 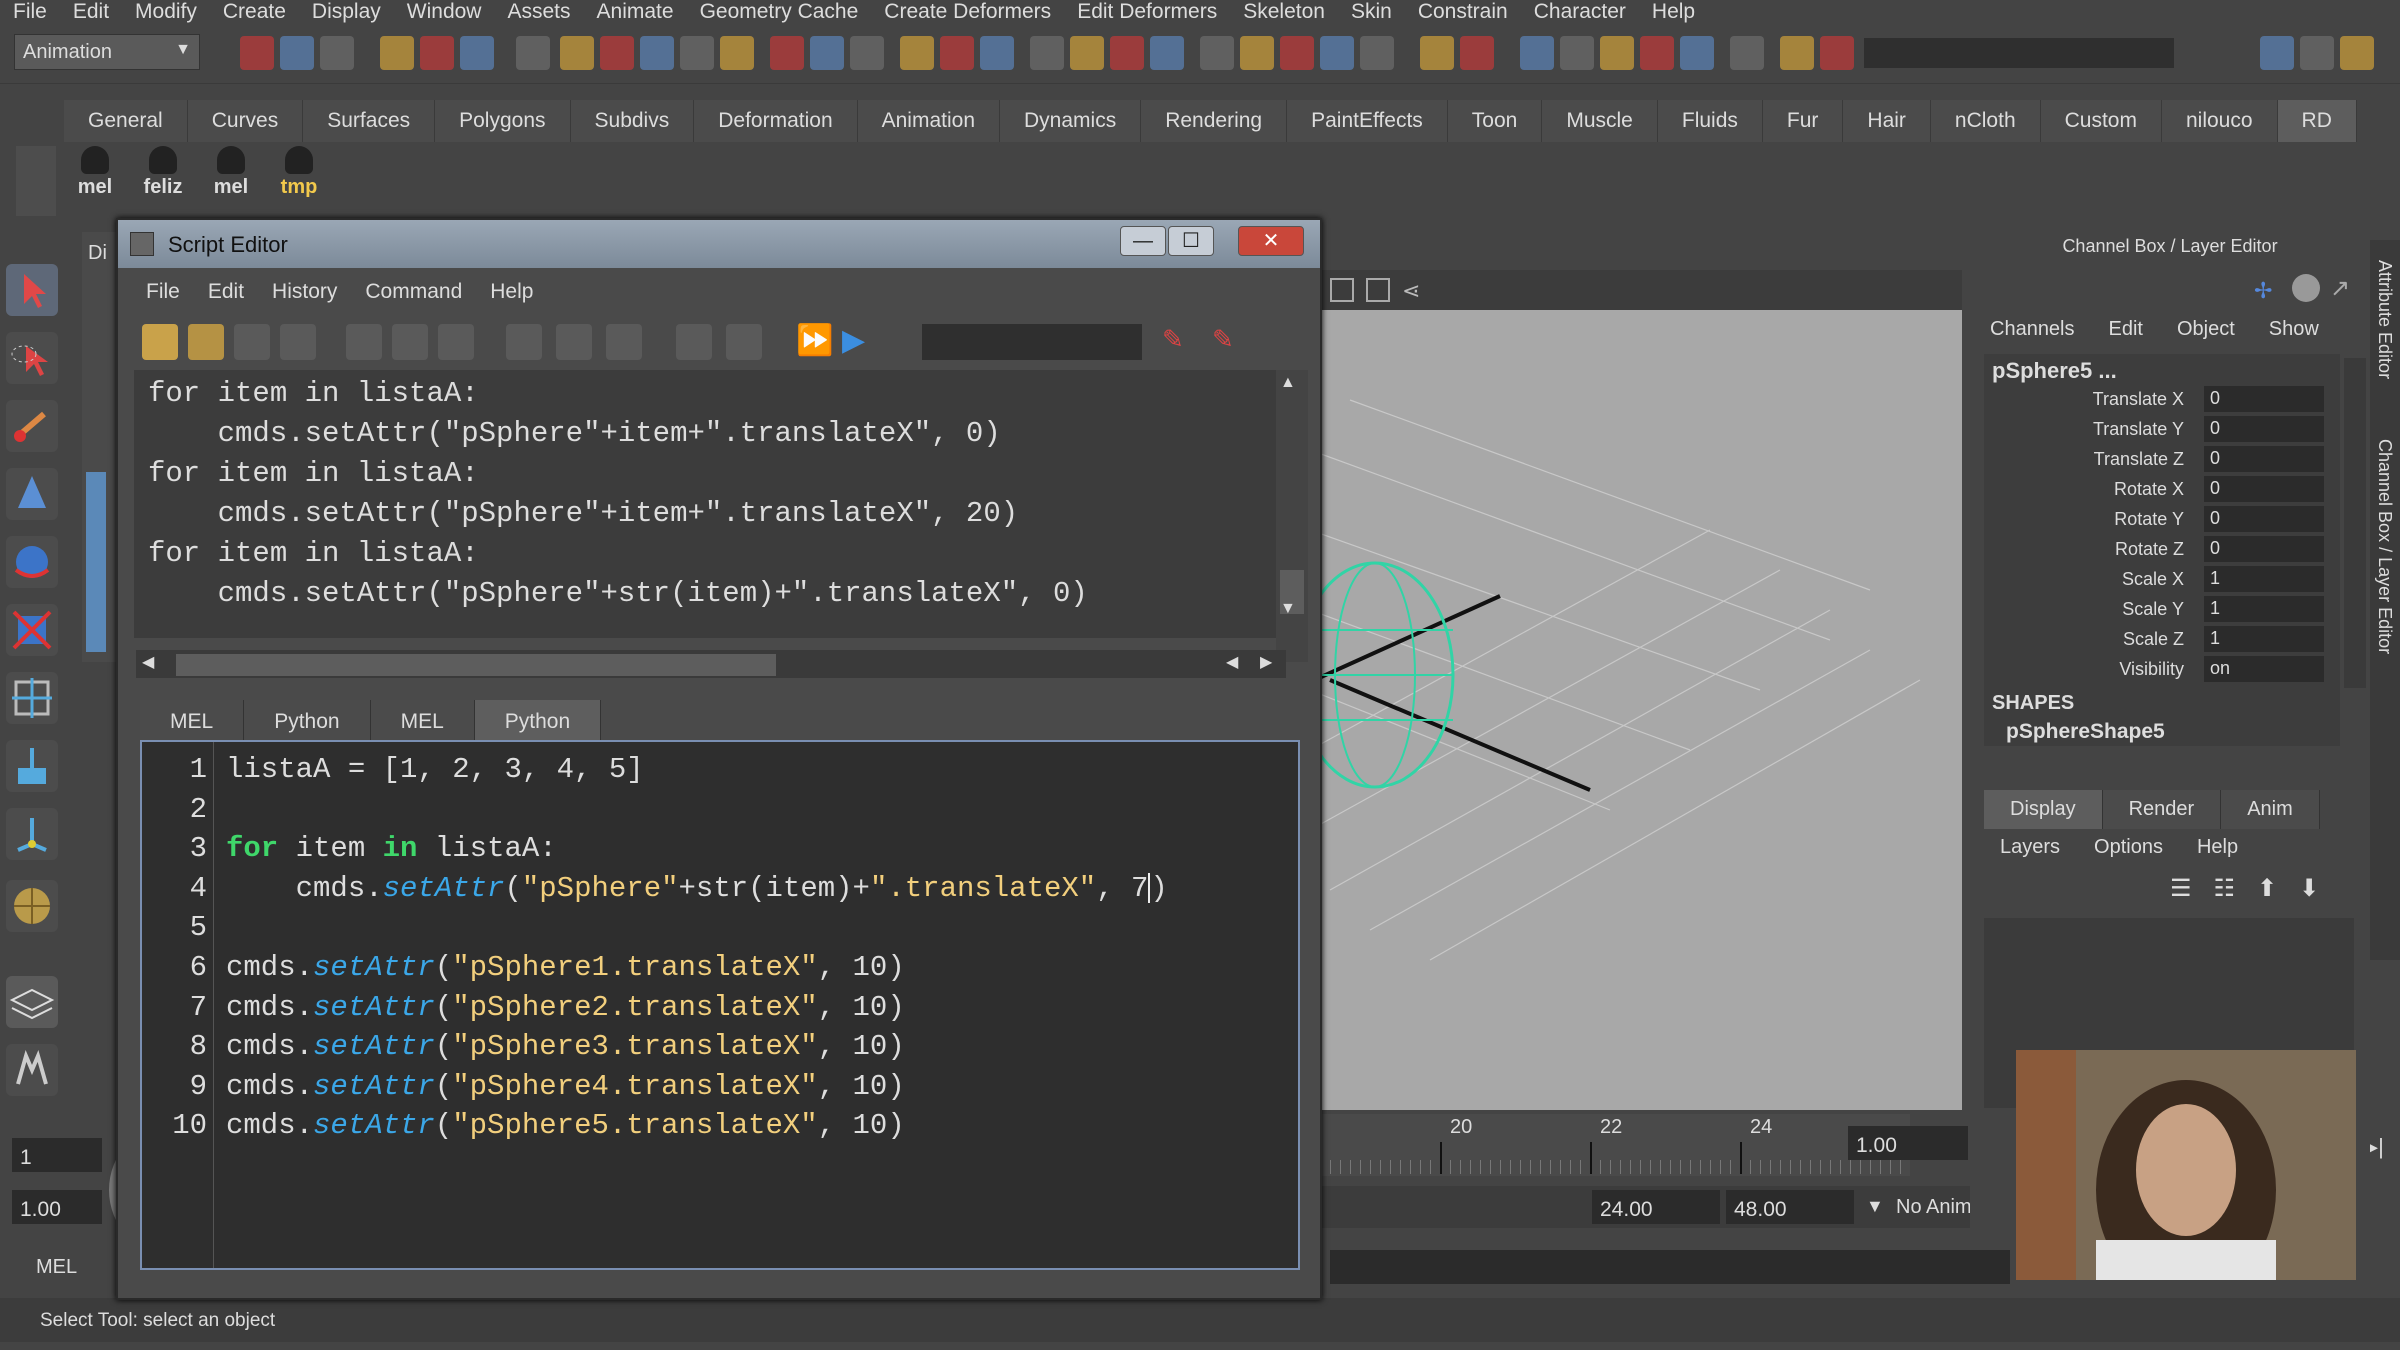 What do you see at coordinates (2264, 669) in the screenshot?
I see `channel-value: on` at bounding box center [2264, 669].